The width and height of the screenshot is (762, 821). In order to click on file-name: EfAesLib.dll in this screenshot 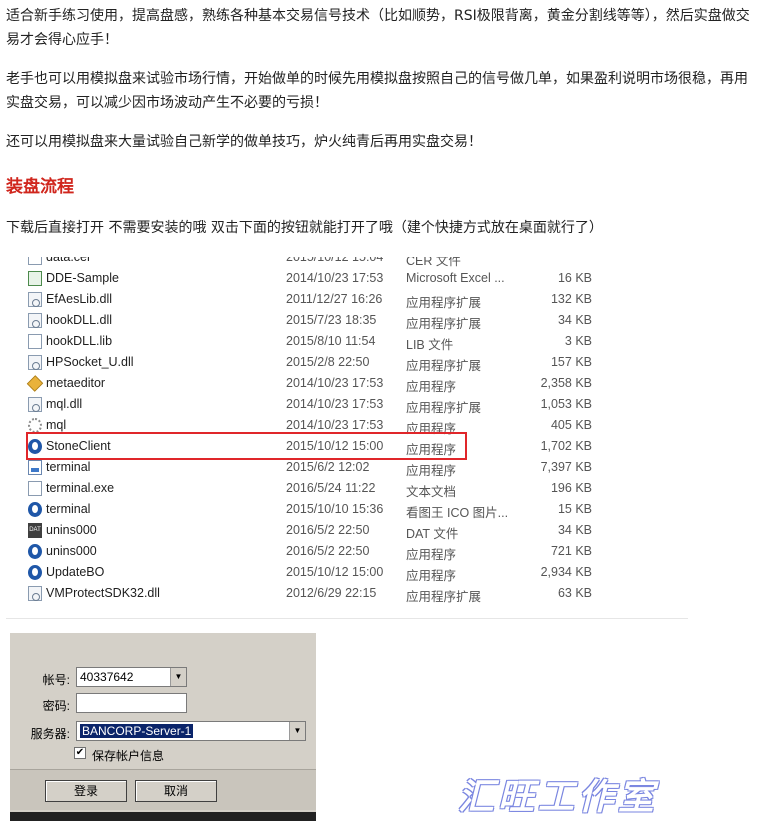, I will do `click(79, 299)`.